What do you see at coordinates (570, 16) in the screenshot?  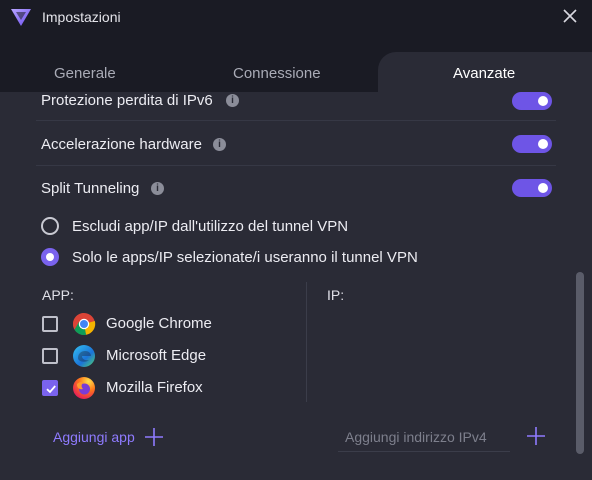 I see `close-icon` at bounding box center [570, 16].